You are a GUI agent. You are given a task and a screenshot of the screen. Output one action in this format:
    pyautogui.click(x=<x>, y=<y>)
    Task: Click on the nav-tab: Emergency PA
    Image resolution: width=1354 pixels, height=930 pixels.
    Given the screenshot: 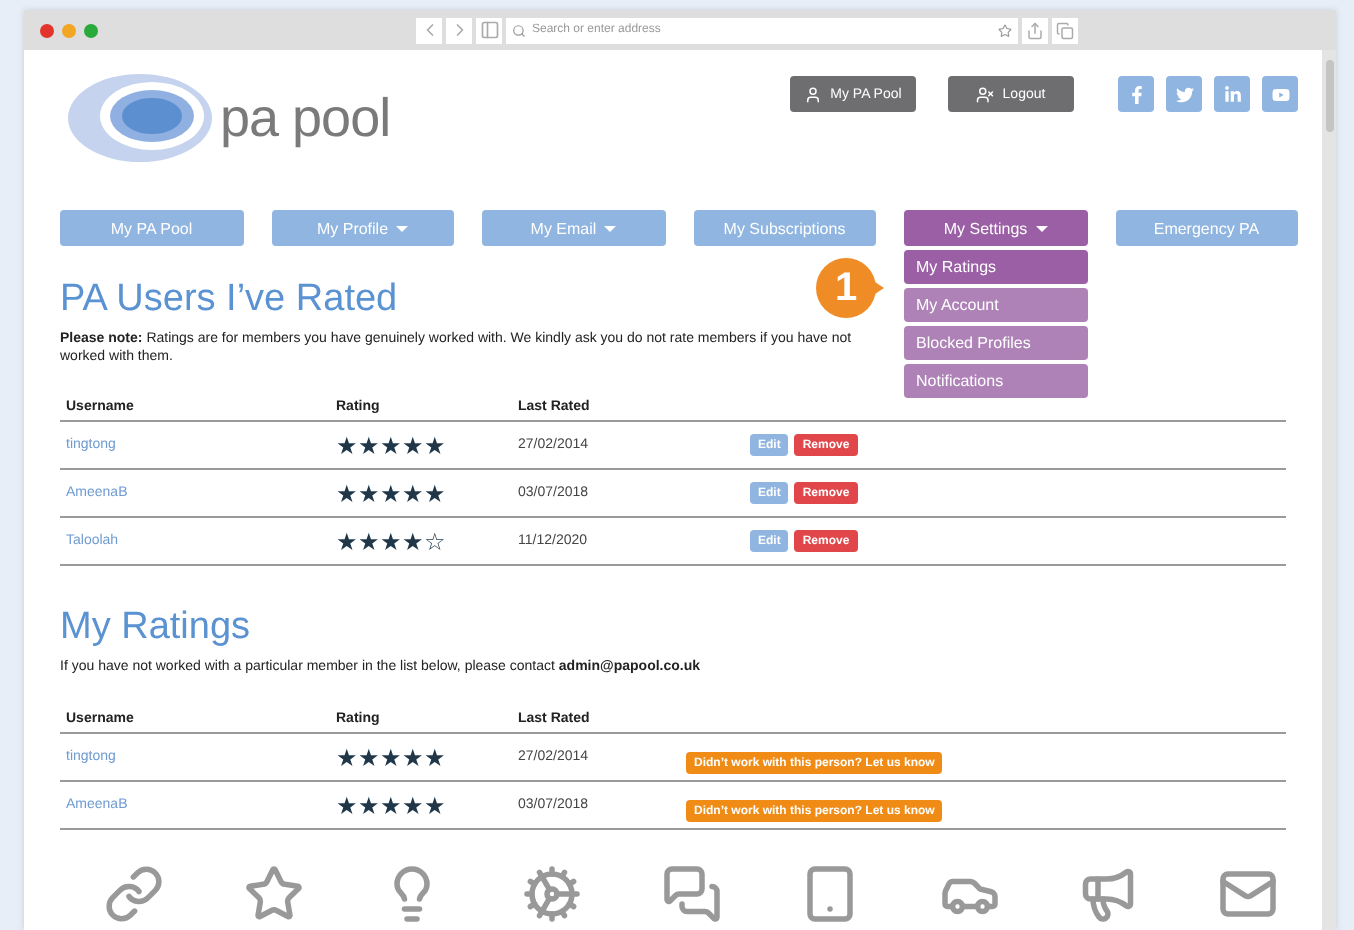 What is the action you would take?
    pyautogui.click(x=1206, y=228)
    